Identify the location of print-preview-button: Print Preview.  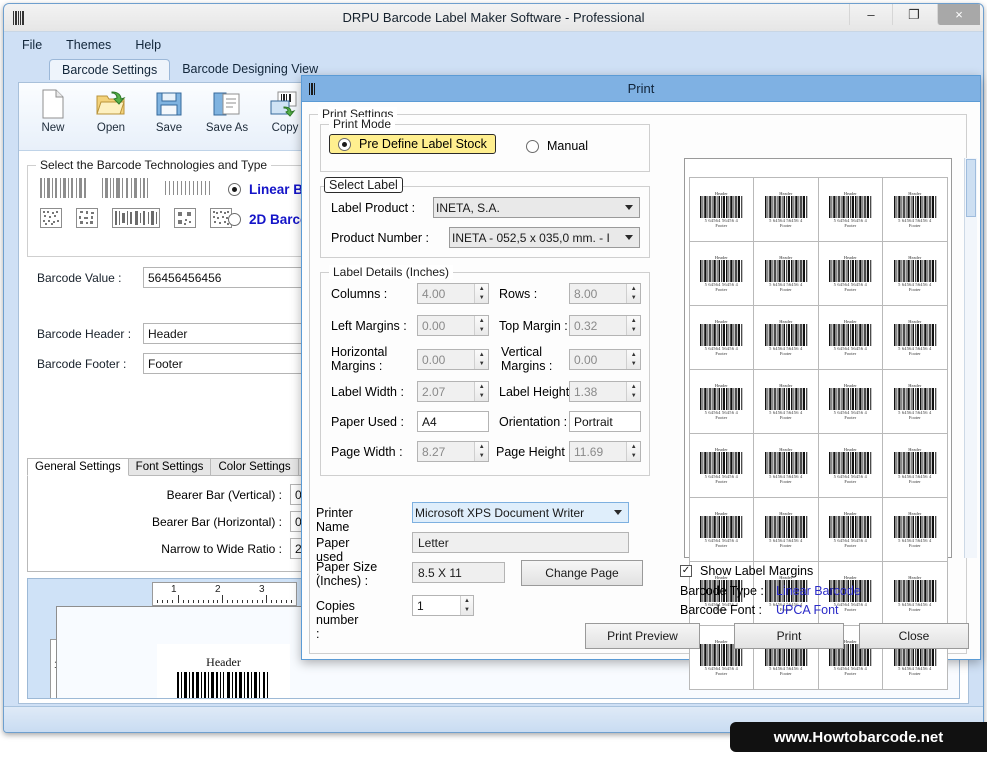
(642, 636).